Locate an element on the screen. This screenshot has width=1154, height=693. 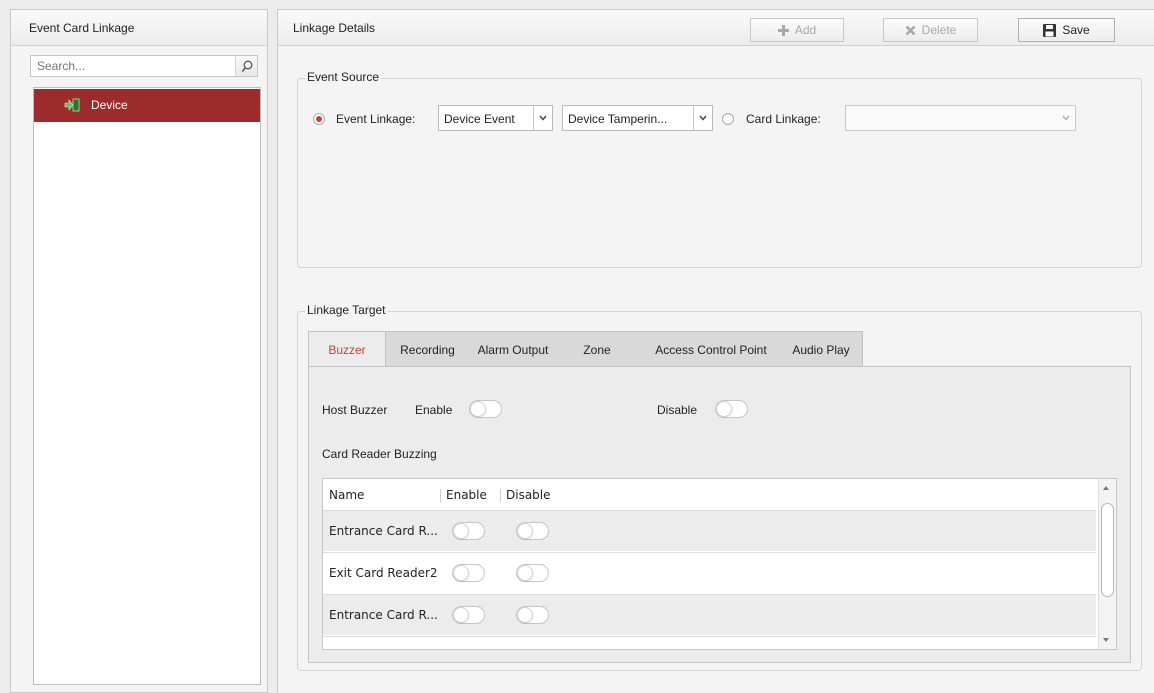
table-row-partial is located at coordinates (709, 642).